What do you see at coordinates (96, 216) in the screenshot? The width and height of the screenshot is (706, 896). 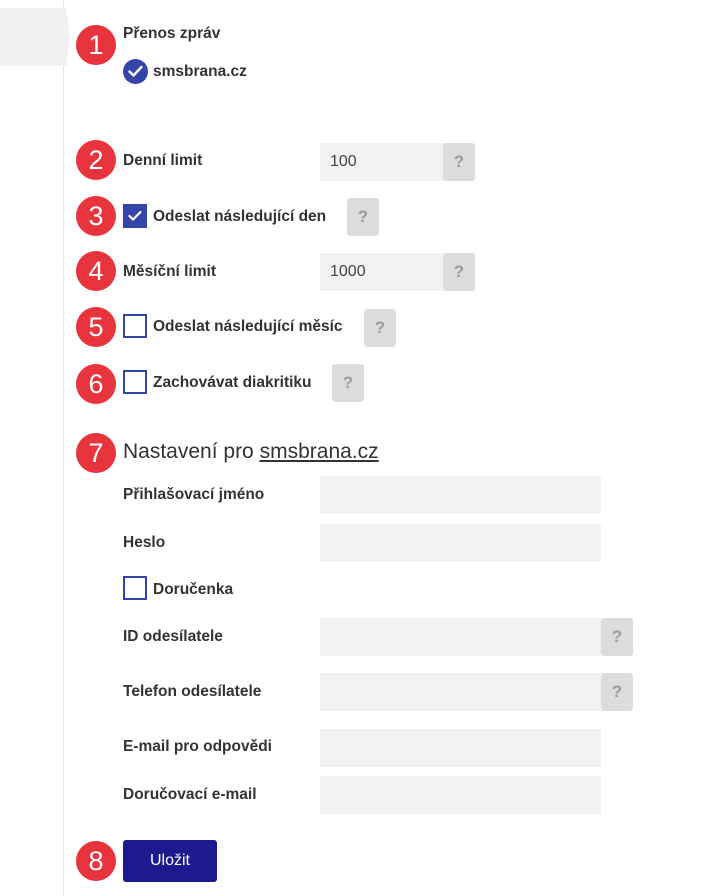 I see `step-badge-3: 3` at bounding box center [96, 216].